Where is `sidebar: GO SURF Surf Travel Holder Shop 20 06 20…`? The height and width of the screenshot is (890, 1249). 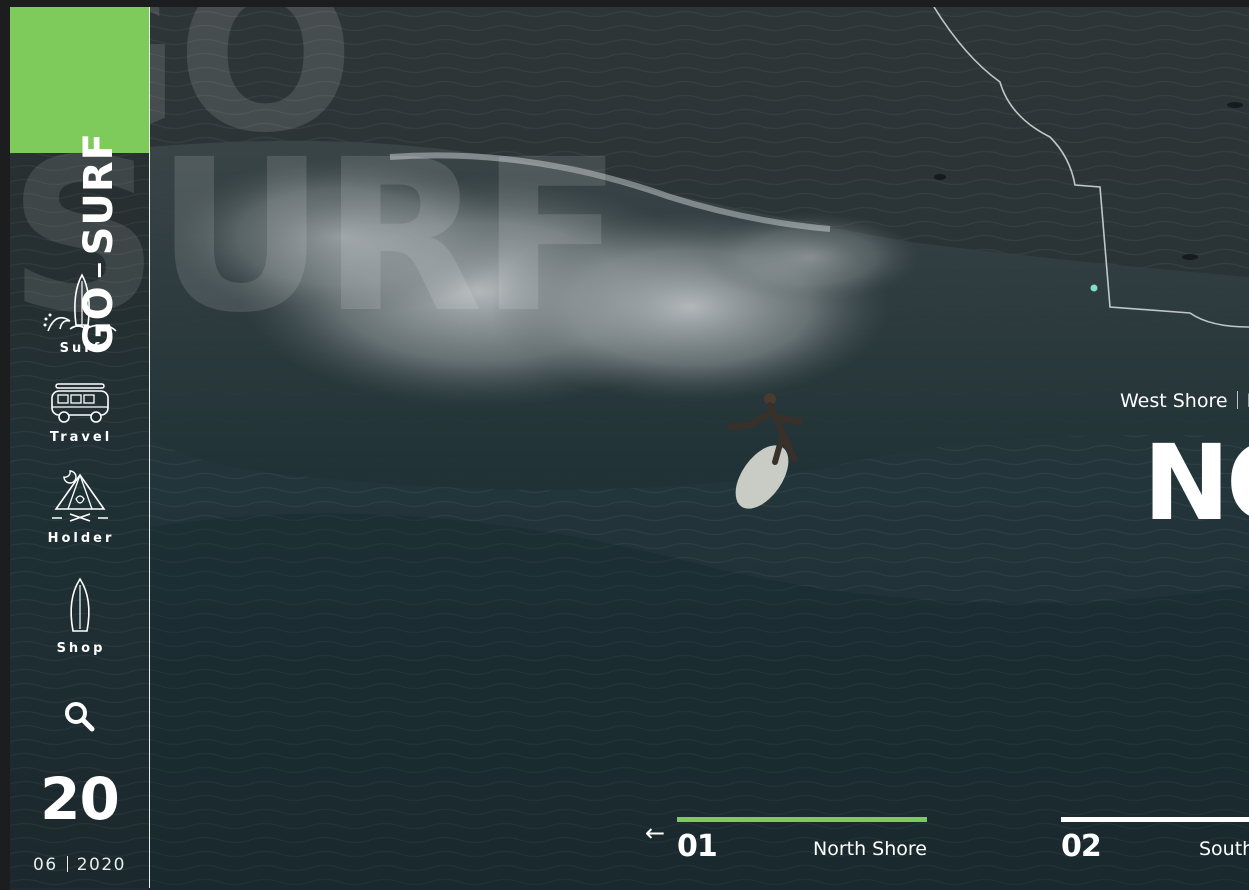 sidebar: GO SURF Surf Travel Holder Shop 20 06 20… is located at coordinates (80, 447).